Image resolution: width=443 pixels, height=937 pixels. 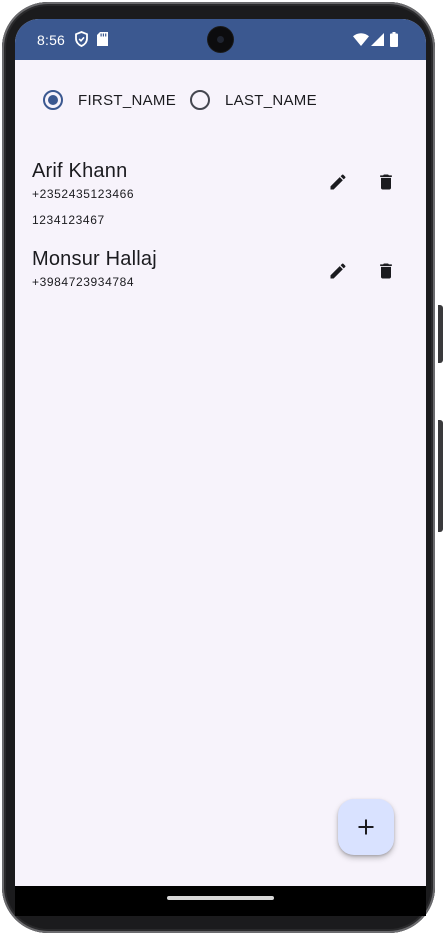 I want to click on radio-last-name-label: LAST_NAME, so click(x=271, y=100).